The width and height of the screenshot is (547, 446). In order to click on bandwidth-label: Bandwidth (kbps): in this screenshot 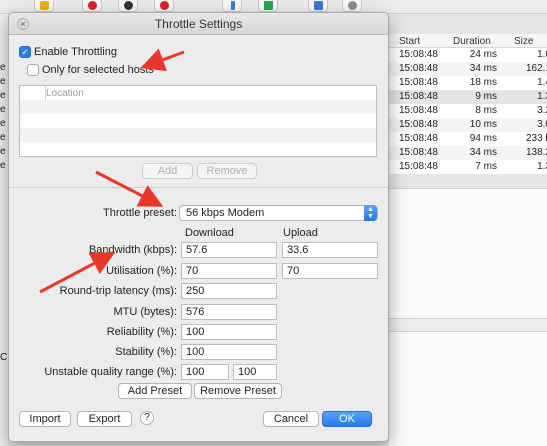, I will do `click(132, 250)`.